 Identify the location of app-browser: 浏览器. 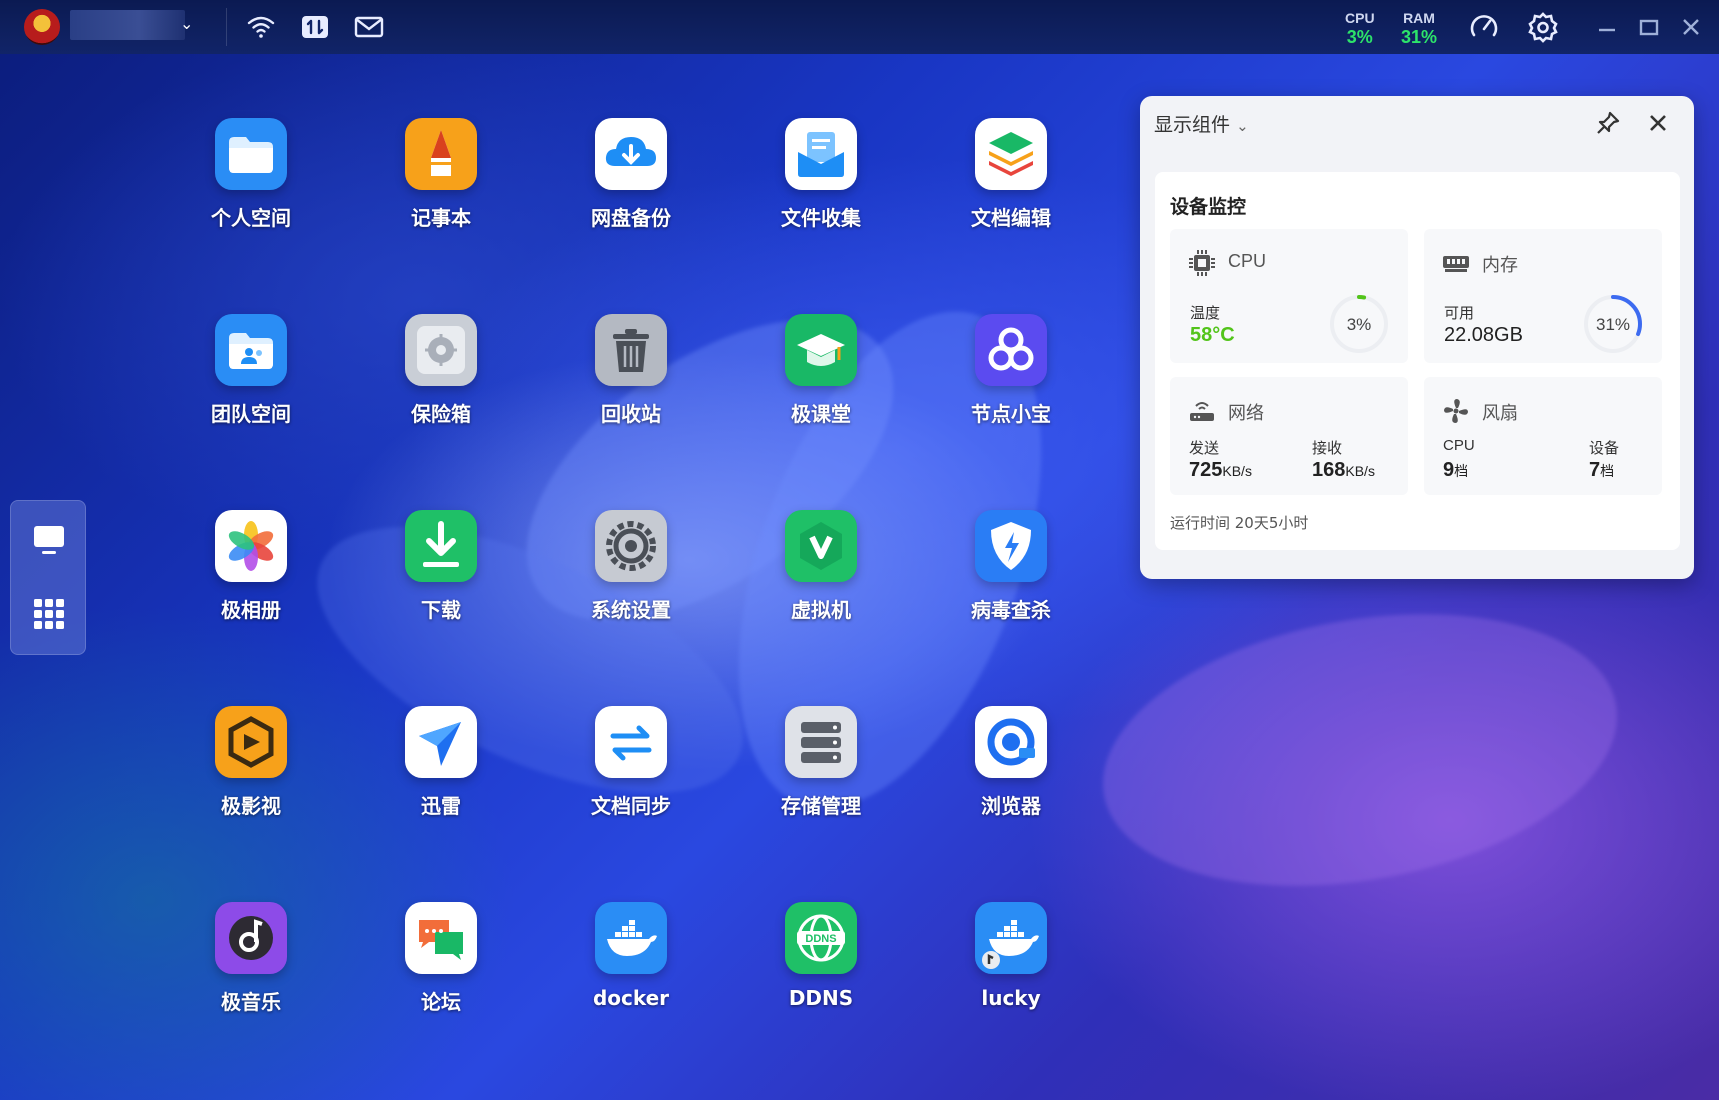
(1011, 762).